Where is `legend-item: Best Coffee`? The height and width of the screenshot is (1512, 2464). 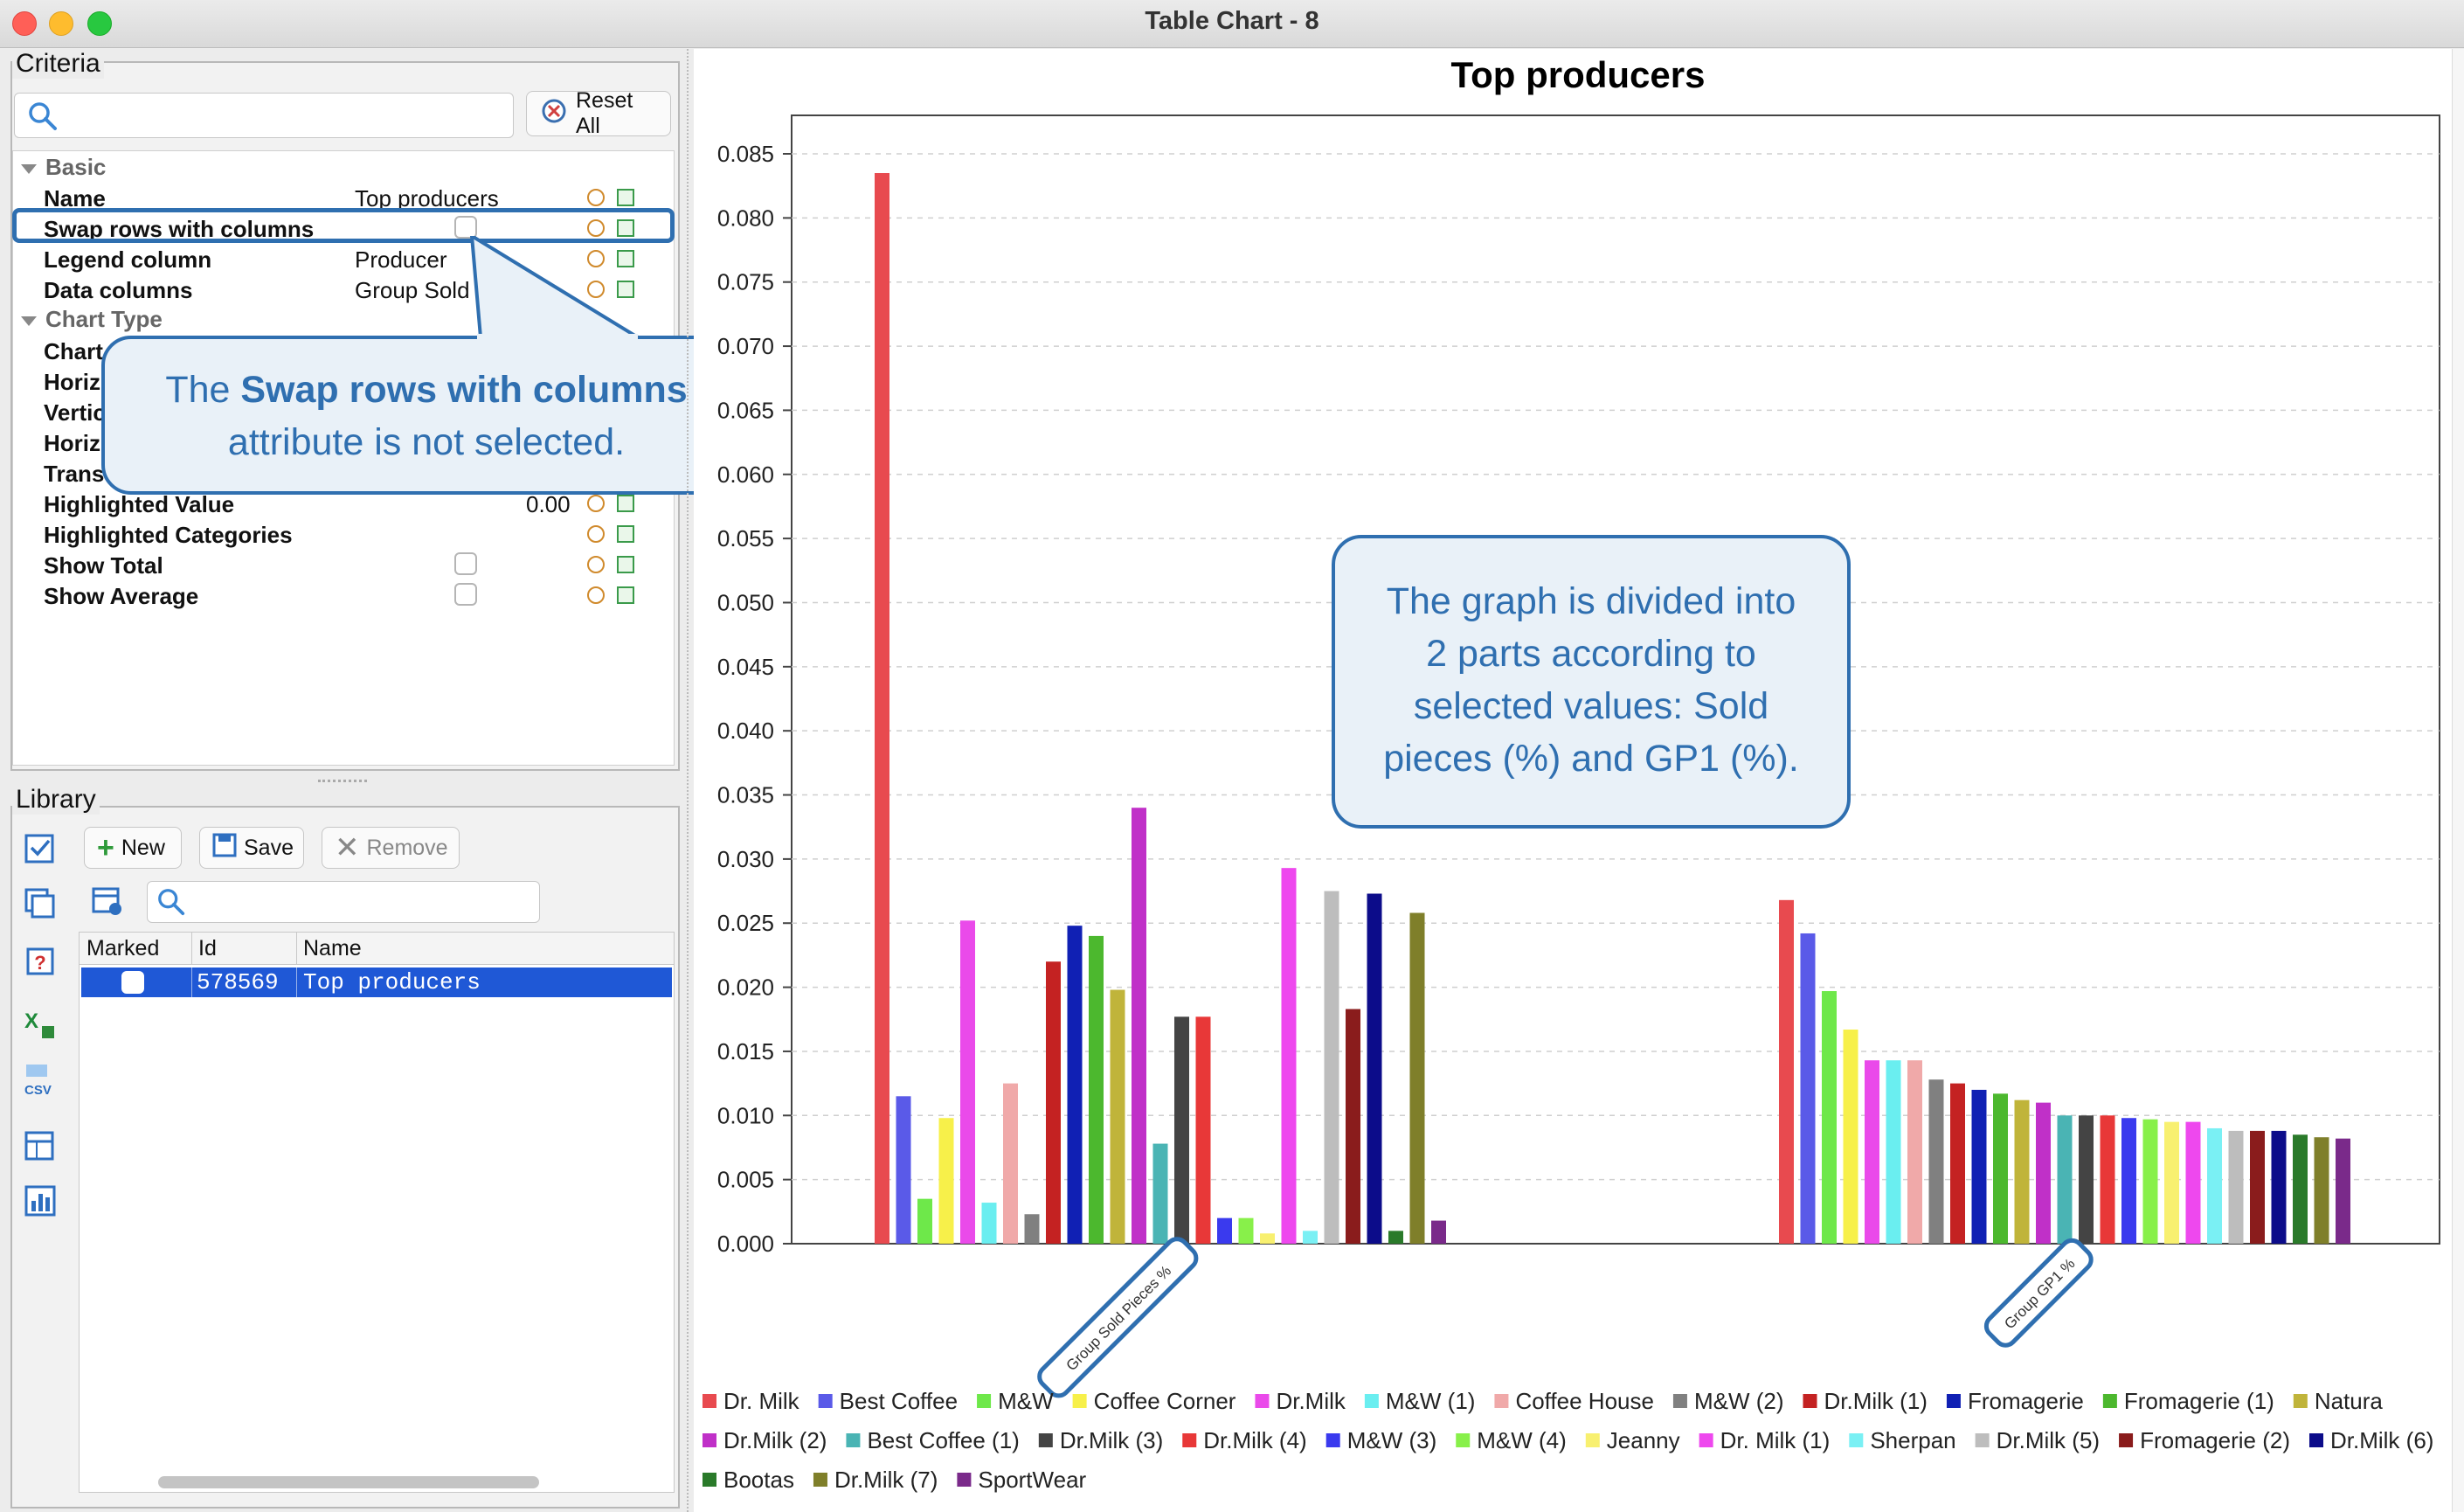
legend-item: Best Coffee is located at coordinates (899, 1401).